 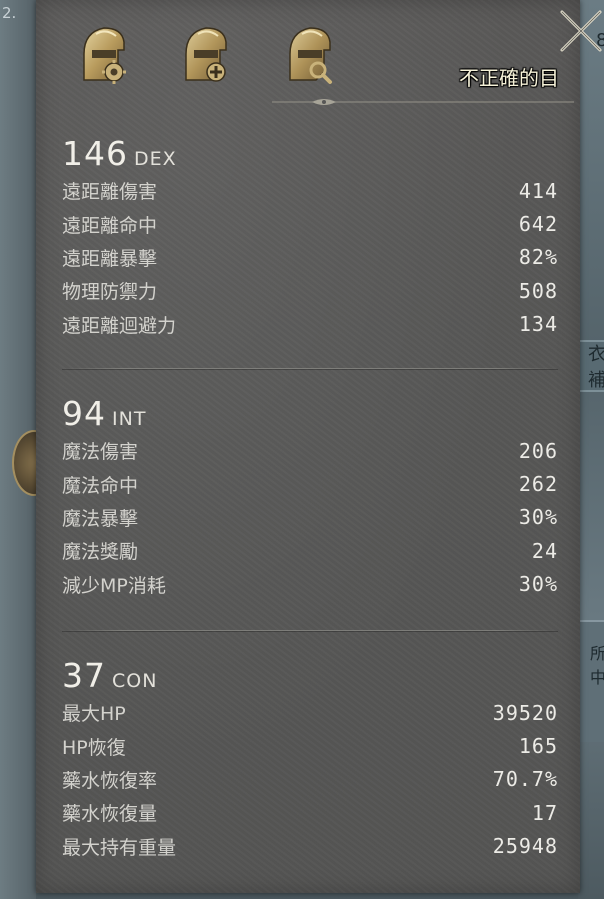 What do you see at coordinates (538, 324) in the screenshot?
I see `stat-row-value: 134` at bounding box center [538, 324].